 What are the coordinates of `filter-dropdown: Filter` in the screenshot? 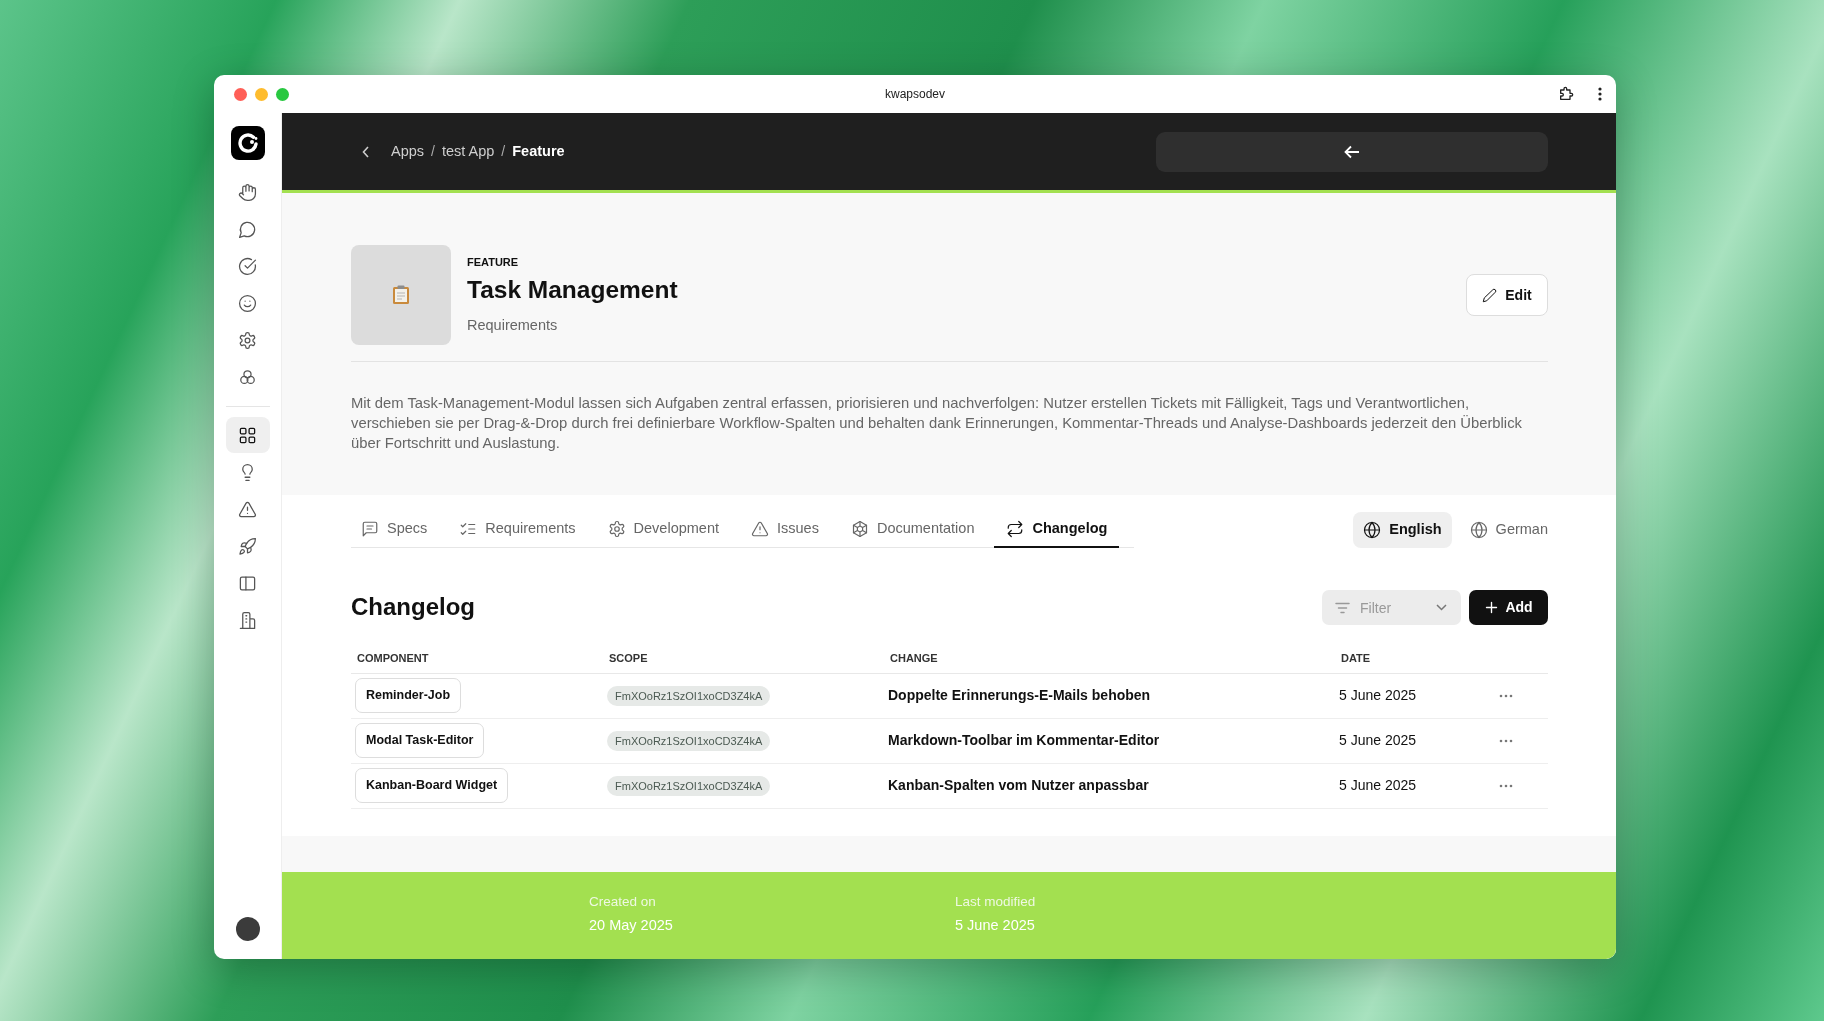 It's located at (1391, 607).